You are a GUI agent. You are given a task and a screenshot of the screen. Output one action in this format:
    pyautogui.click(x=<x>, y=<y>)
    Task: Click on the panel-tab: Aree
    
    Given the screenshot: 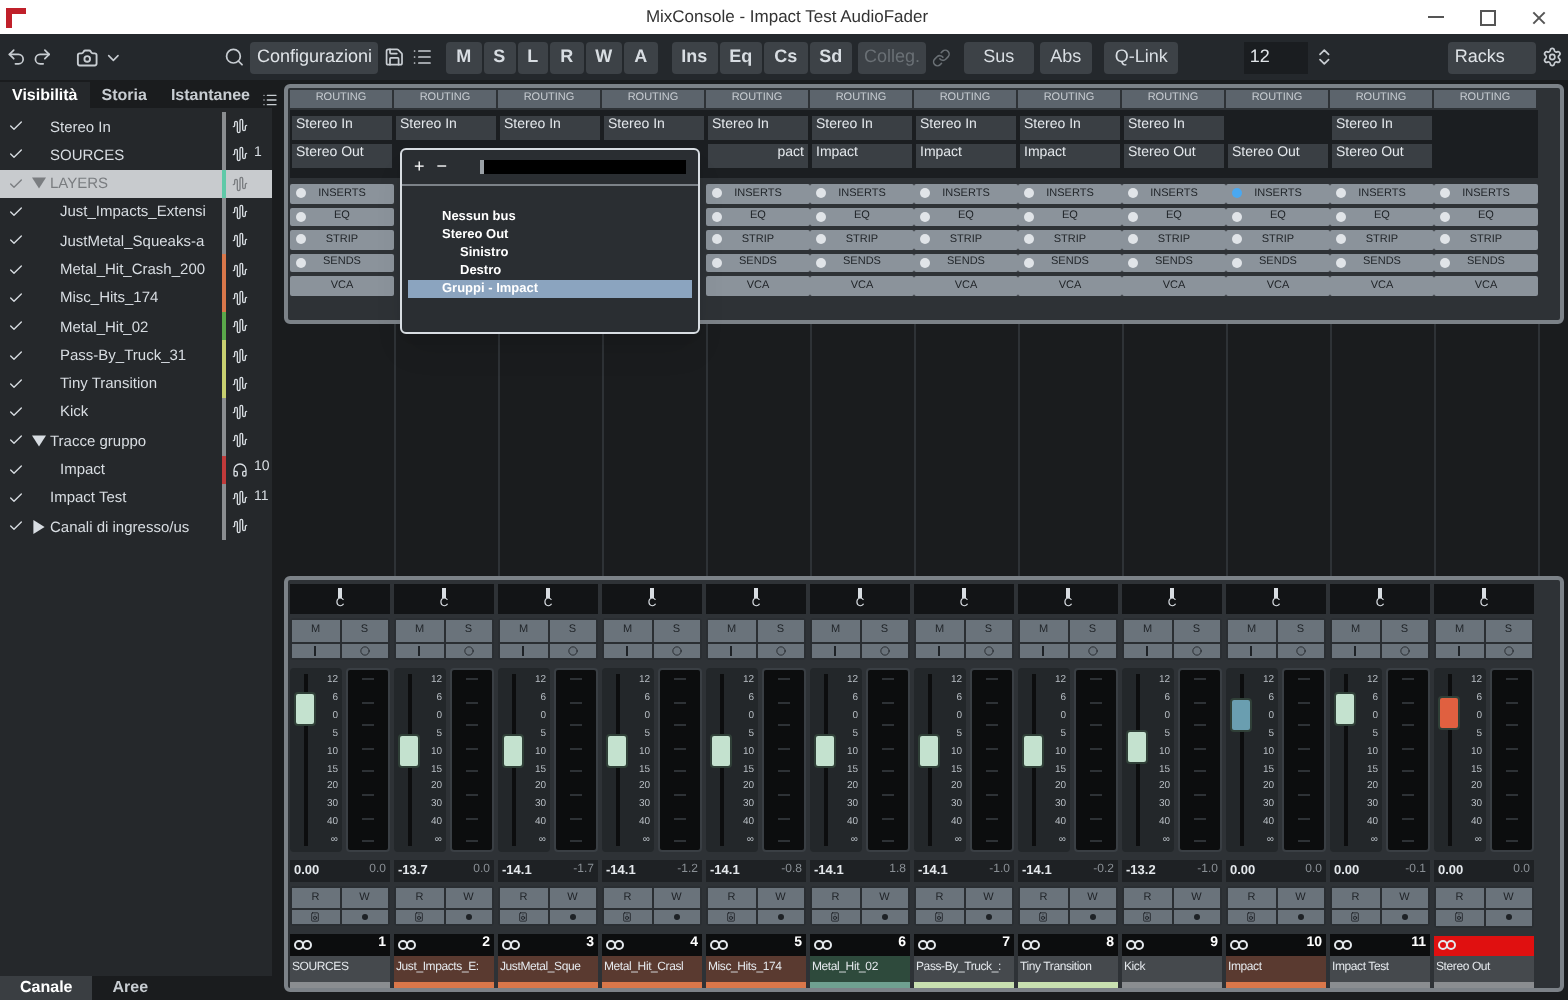 What is the action you would take?
    pyautogui.click(x=130, y=988)
    